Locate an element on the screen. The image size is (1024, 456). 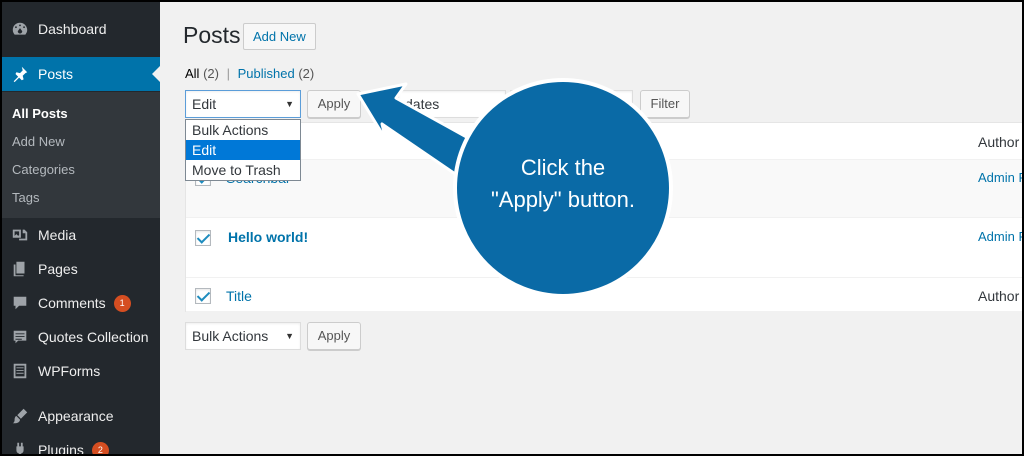
submenu-categories: Categories is located at coordinates (43, 169).